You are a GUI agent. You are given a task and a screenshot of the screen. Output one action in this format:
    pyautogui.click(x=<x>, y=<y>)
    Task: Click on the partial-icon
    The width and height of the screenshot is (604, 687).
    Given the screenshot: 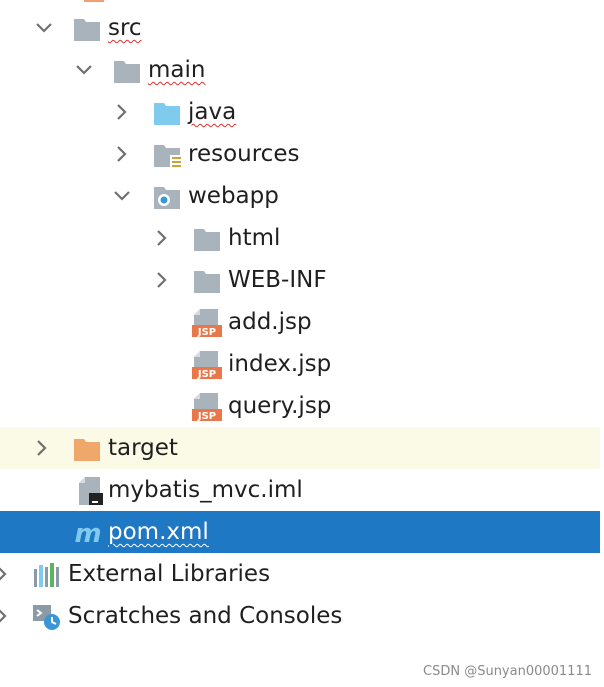 What is the action you would take?
    pyautogui.click(x=94, y=1)
    